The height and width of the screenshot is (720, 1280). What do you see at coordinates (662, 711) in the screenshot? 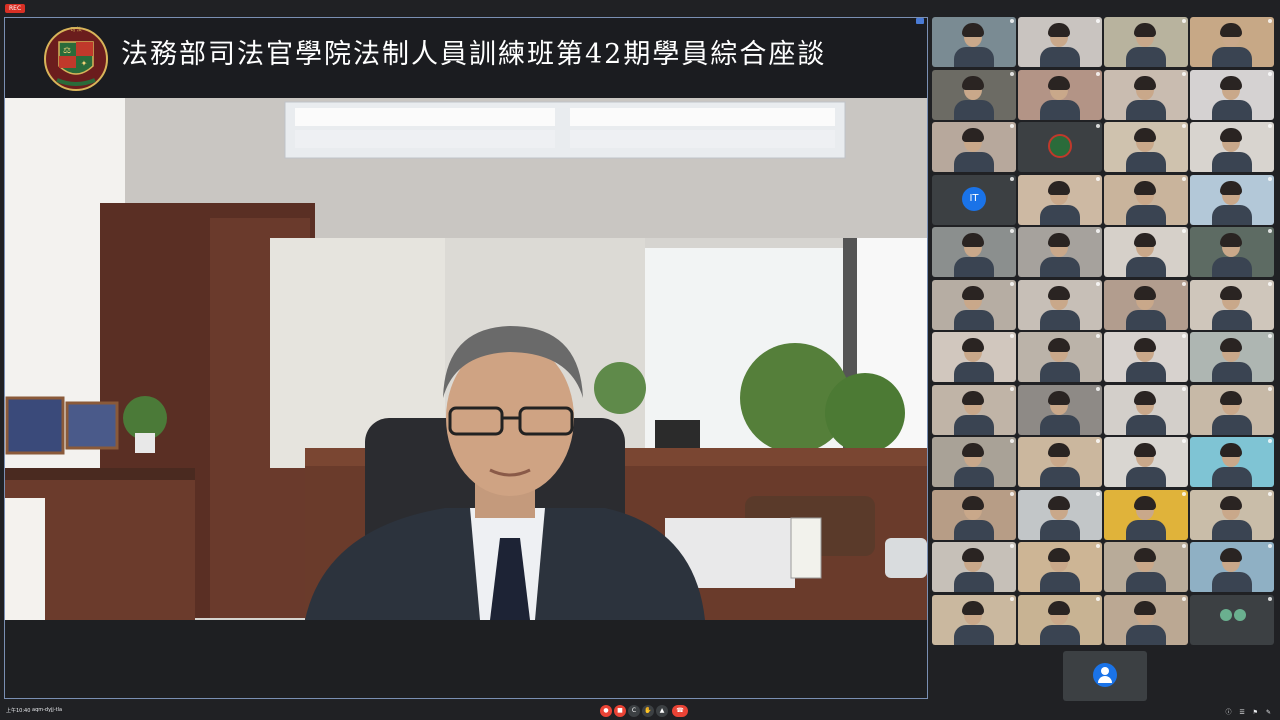
I see `present-button: ▲` at bounding box center [662, 711].